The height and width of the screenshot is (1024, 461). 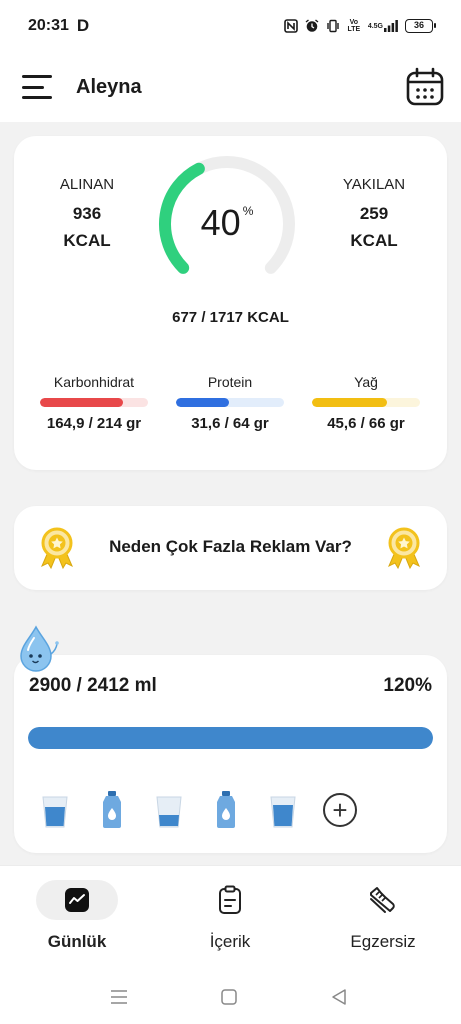 What do you see at coordinates (230, 548) in the screenshot?
I see `ad-info-card: Neden Çok Fazla Reklam Var?` at bounding box center [230, 548].